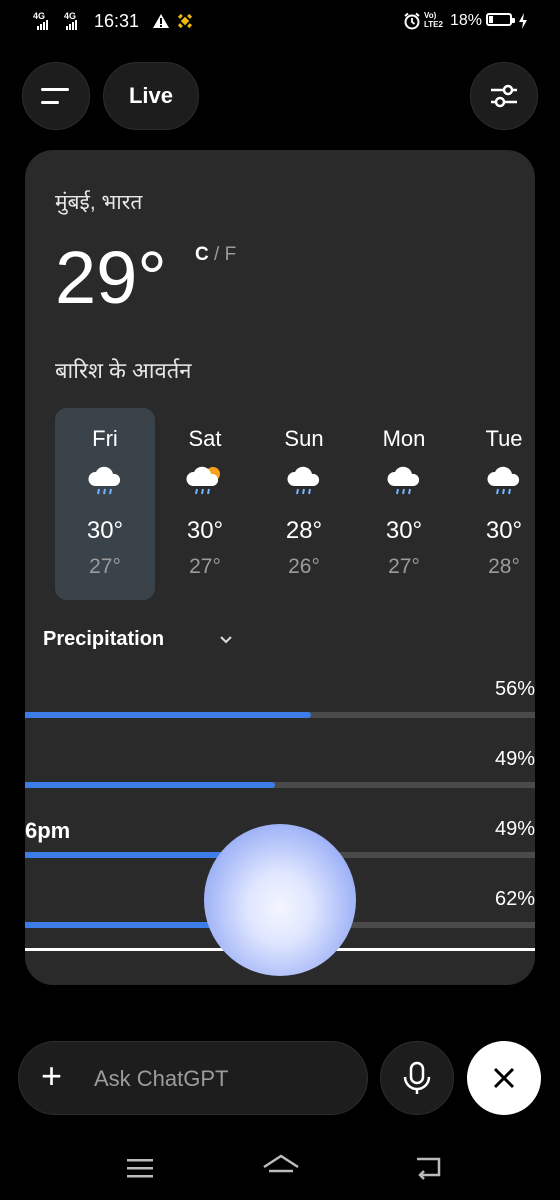  I want to click on precip-percent: 56%, so click(514, 689).